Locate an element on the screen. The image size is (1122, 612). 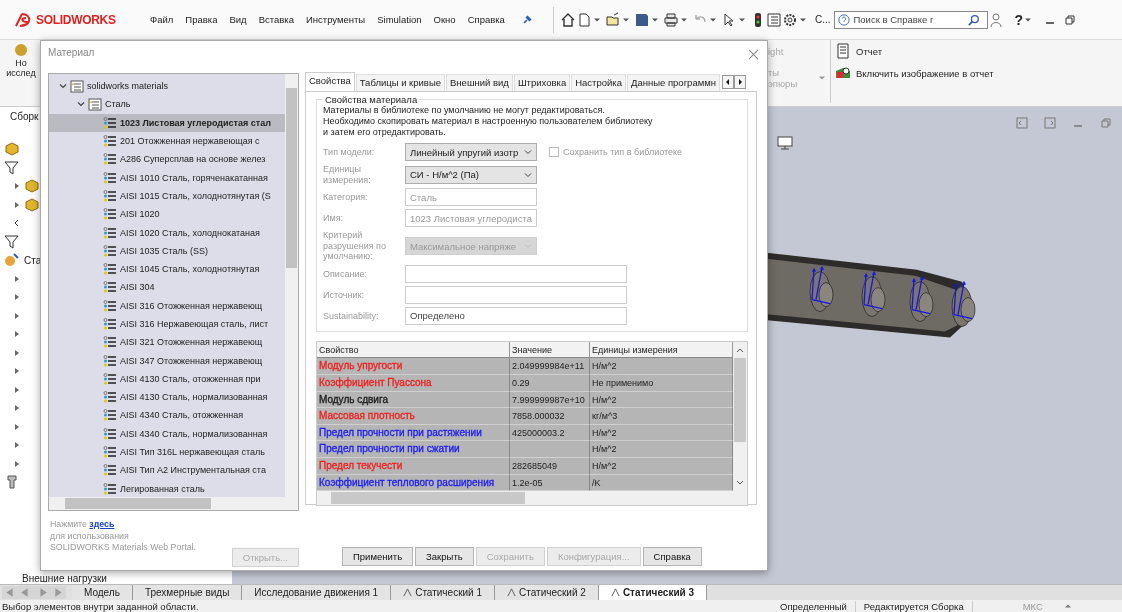
menu-item: Правка is located at coordinates (201, 19).